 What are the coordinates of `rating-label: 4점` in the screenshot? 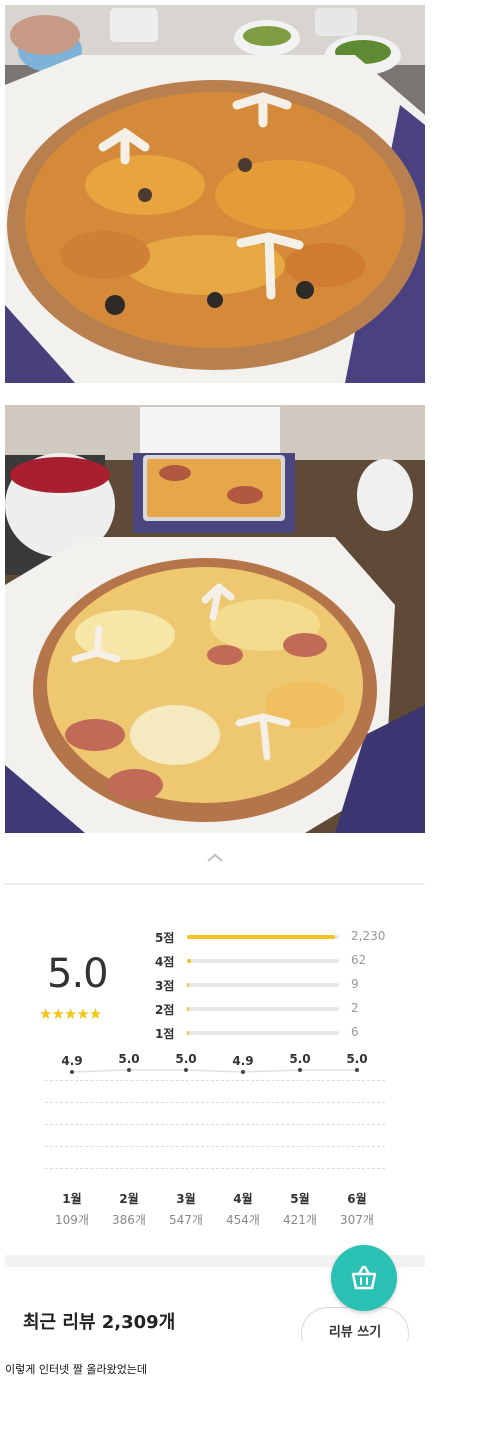 It's located at (165, 962).